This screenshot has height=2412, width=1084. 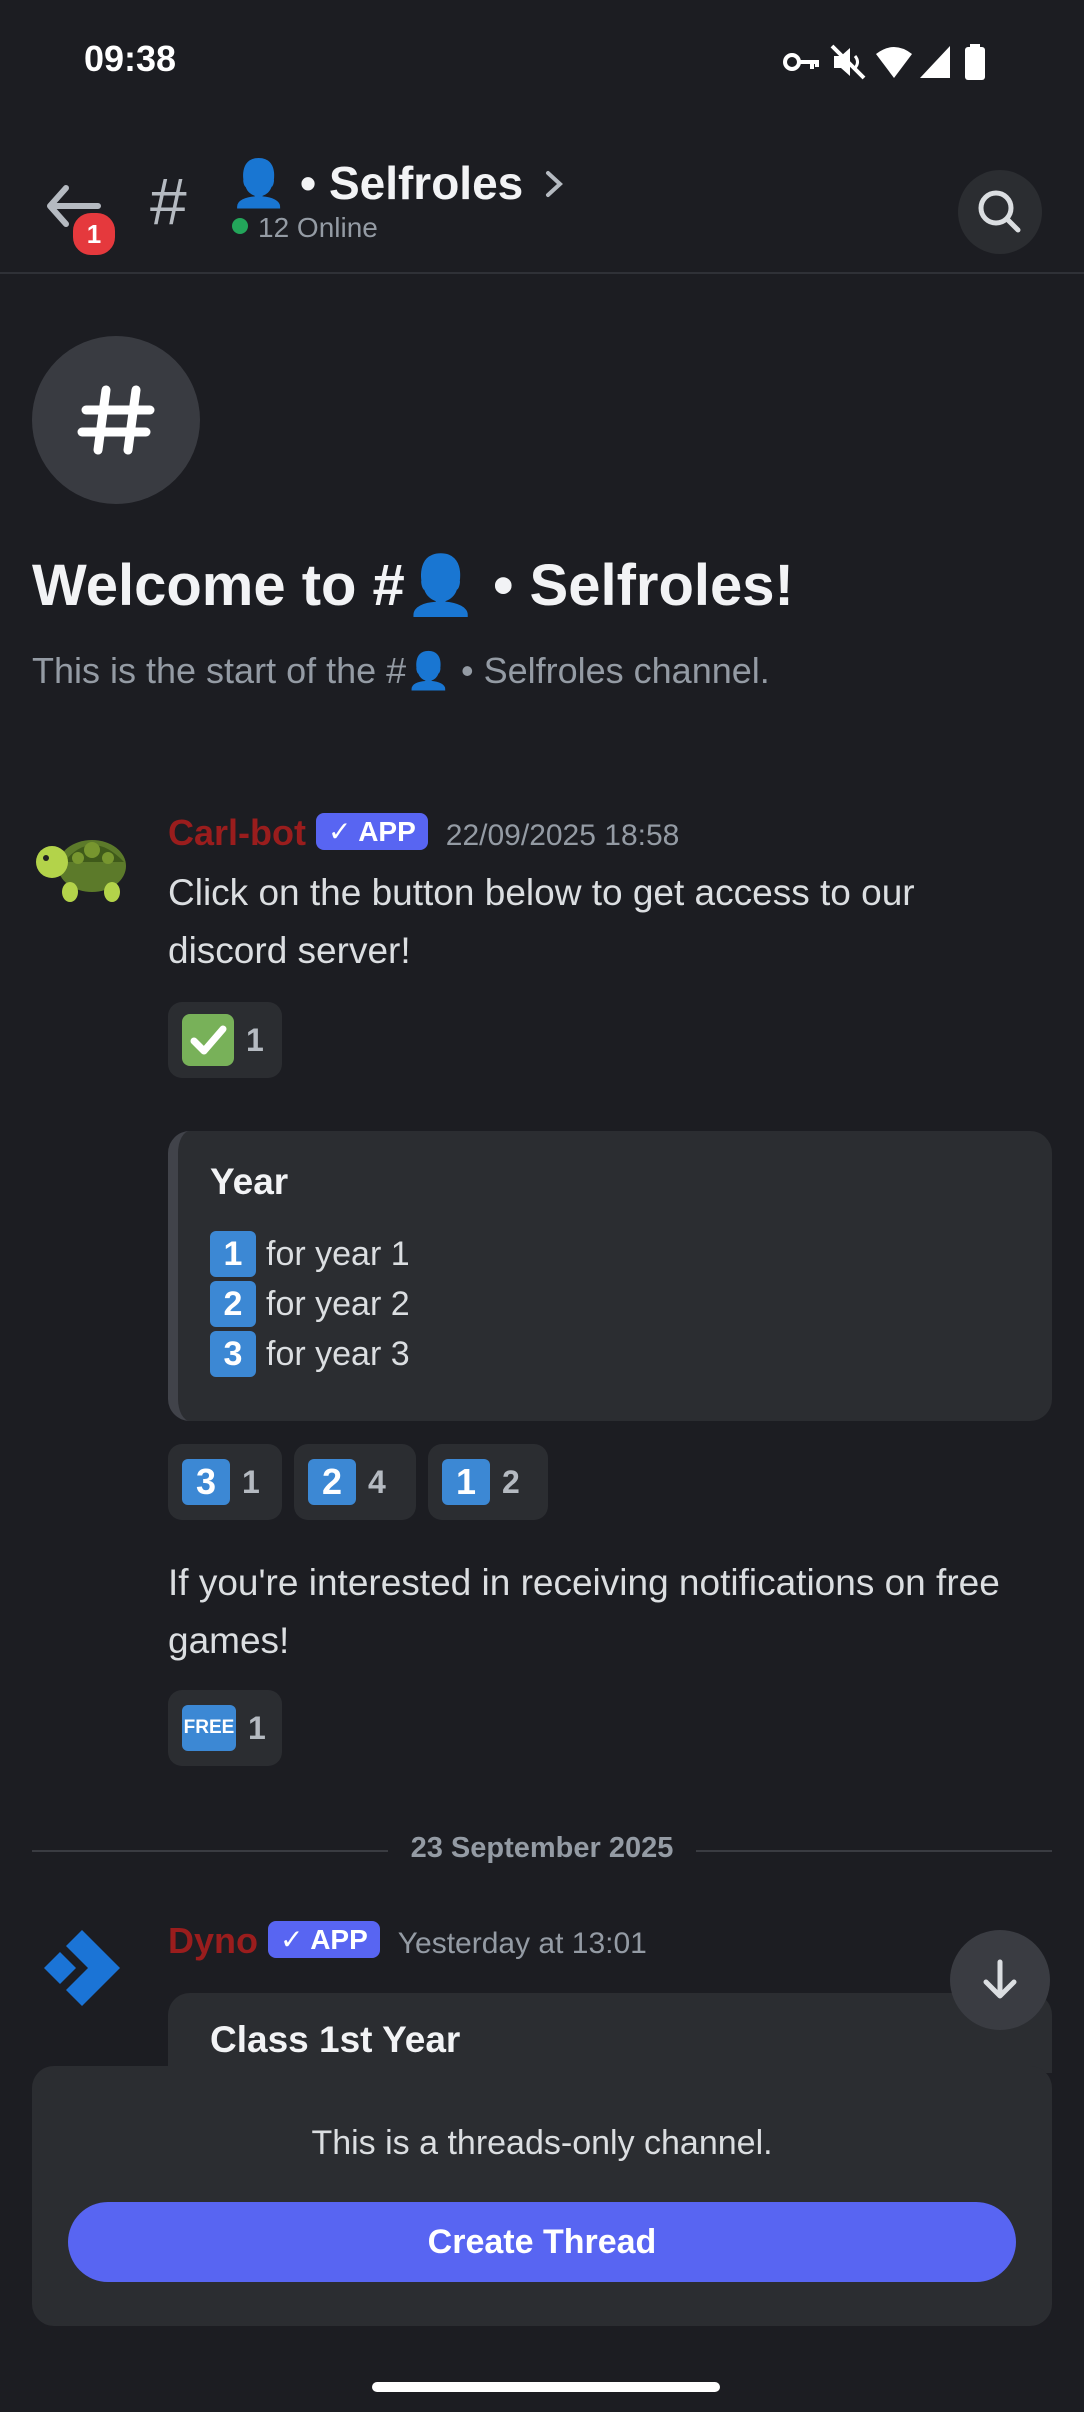 I want to click on status-bar: 09:38, so click(x=542, y=60).